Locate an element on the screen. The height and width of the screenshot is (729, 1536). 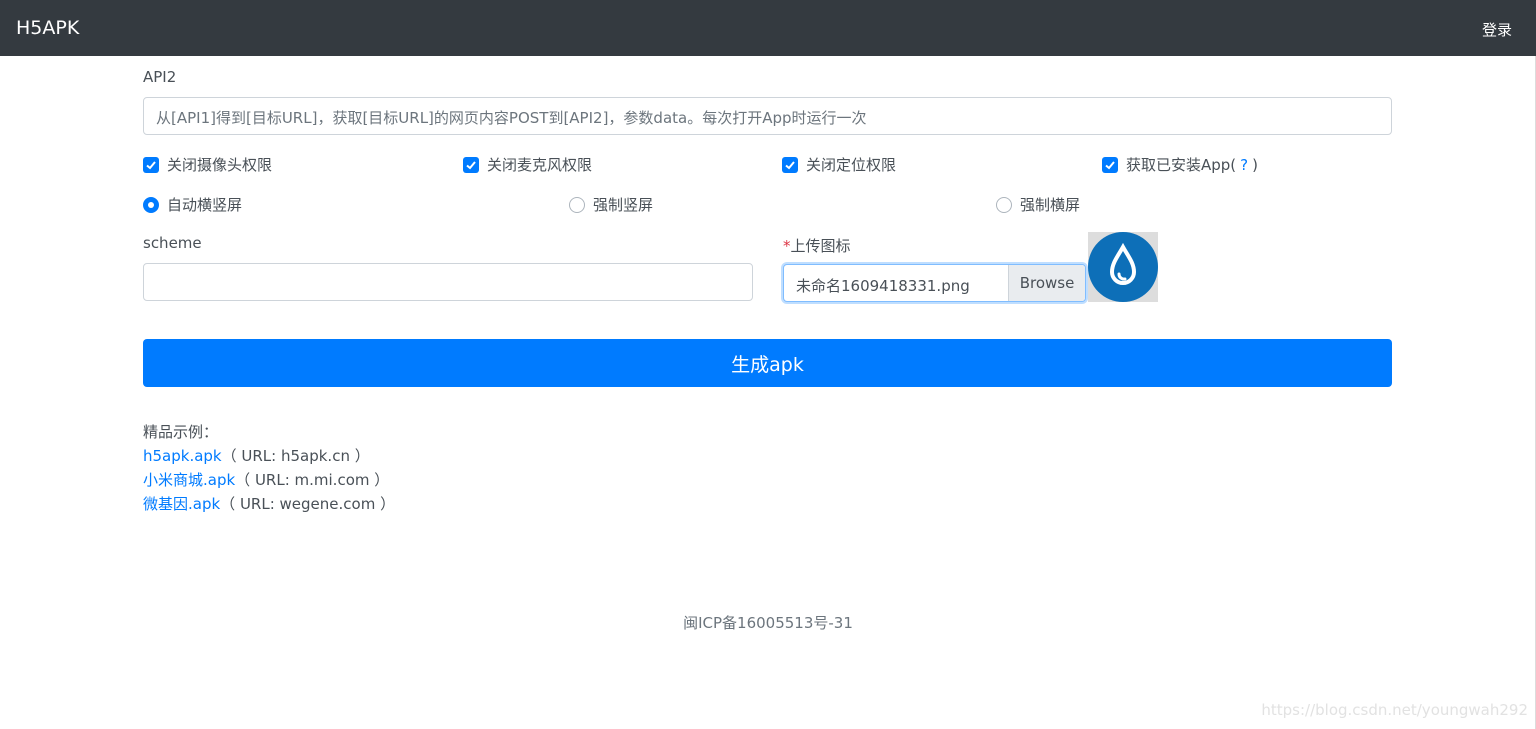
brand-logo-text: H5APK is located at coordinates (47, 28).